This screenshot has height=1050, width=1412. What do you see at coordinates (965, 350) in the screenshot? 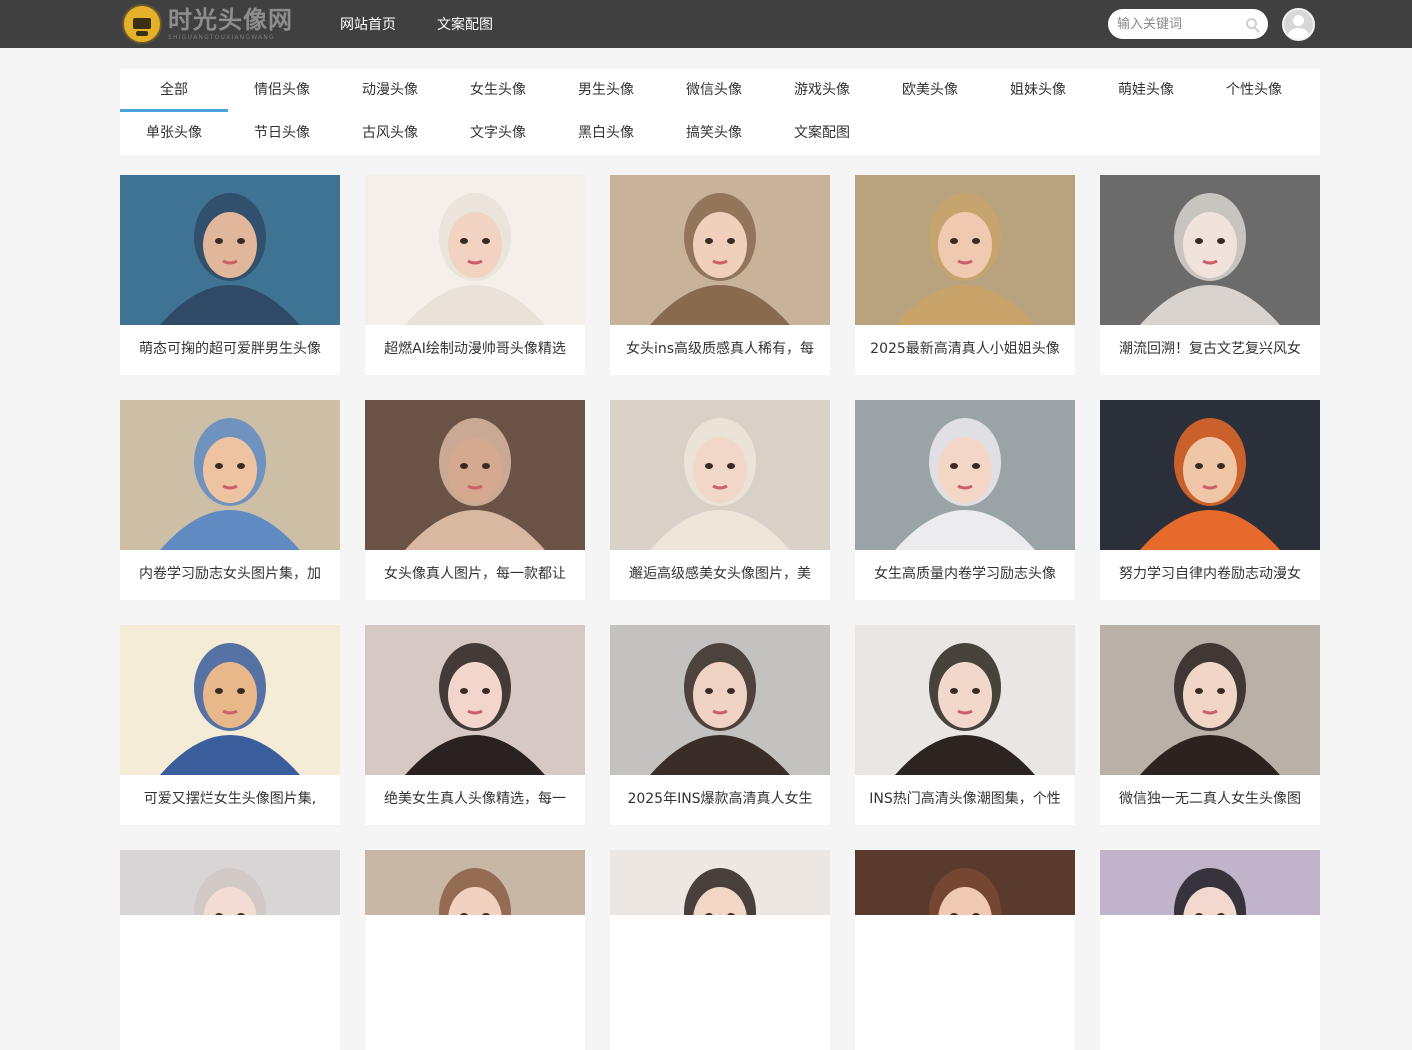
I see `avatar-card-title: 2025最新高清真人小姐姐头像` at bounding box center [965, 350].